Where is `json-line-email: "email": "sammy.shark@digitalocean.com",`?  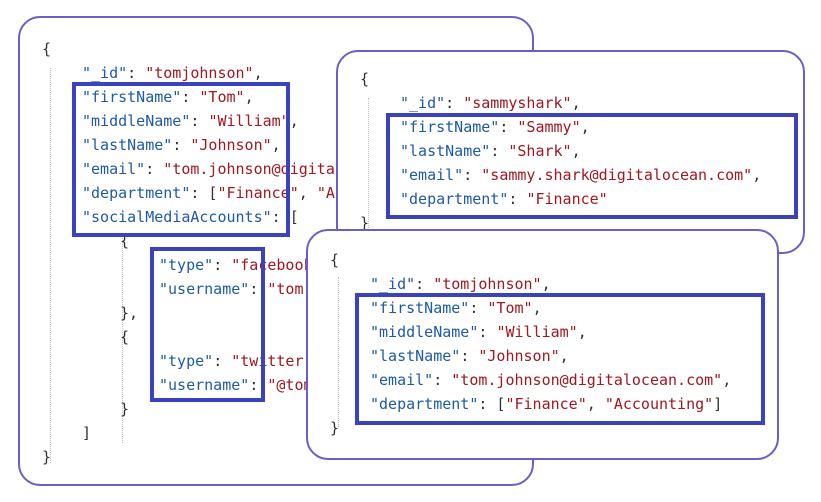 json-line-email: "email": "sammy.shark@digitalocean.com", is located at coordinates (580, 175).